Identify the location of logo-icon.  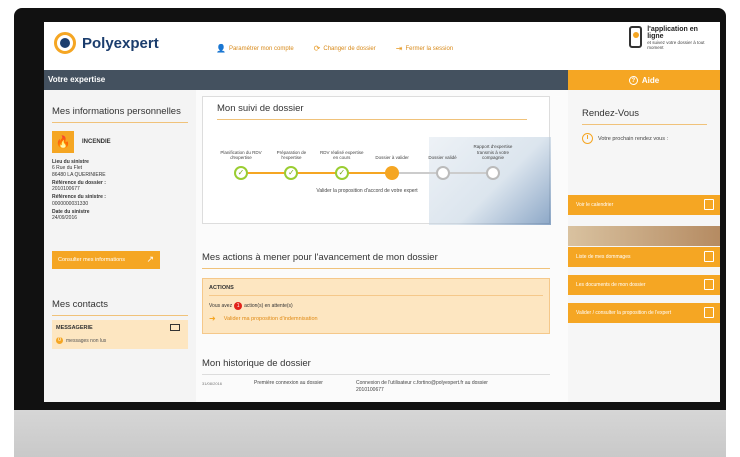
(65, 43).